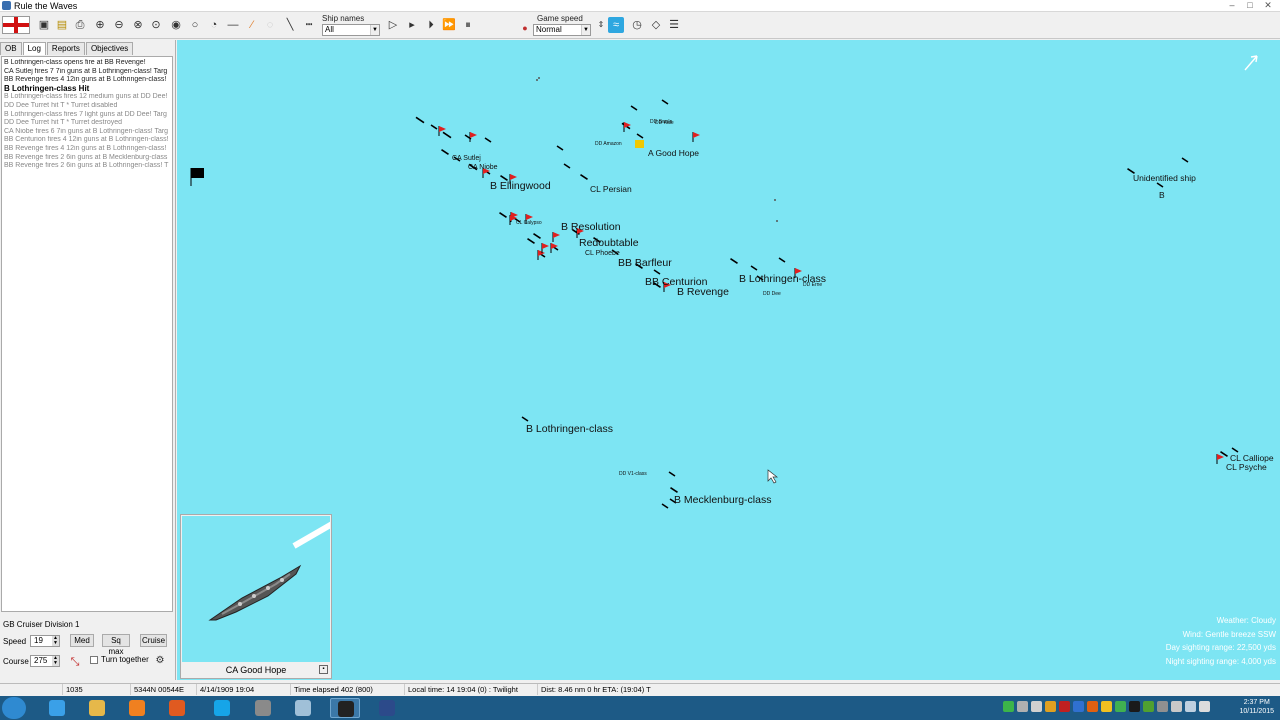 The height and width of the screenshot is (720, 1280). Describe the element at coordinates (177, 708) in the screenshot. I see `taskbar-firefox` at that location.